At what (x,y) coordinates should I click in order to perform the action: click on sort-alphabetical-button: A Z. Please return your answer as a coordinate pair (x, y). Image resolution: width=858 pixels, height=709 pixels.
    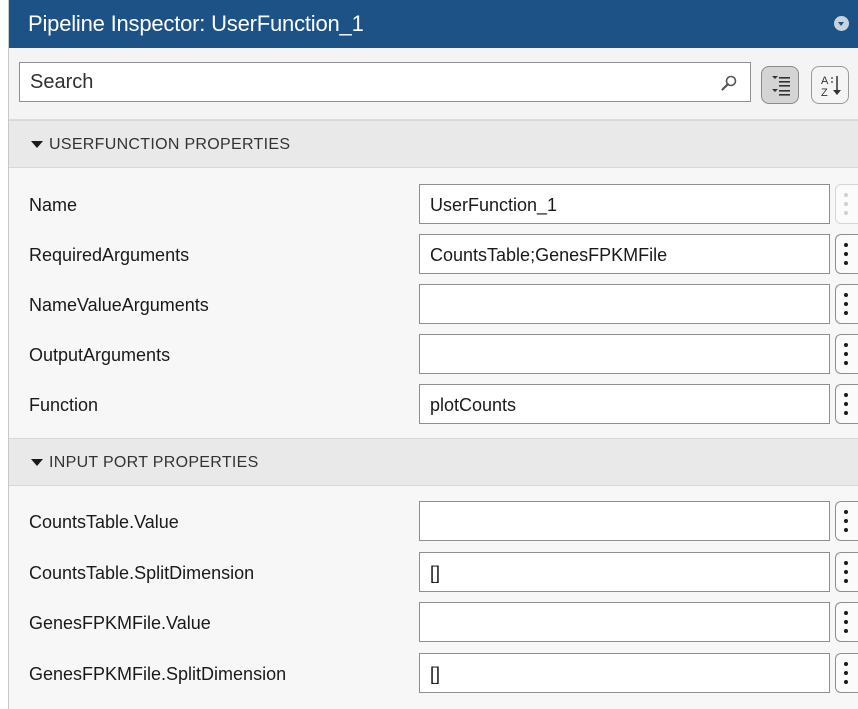
    Looking at the image, I should click on (830, 85).